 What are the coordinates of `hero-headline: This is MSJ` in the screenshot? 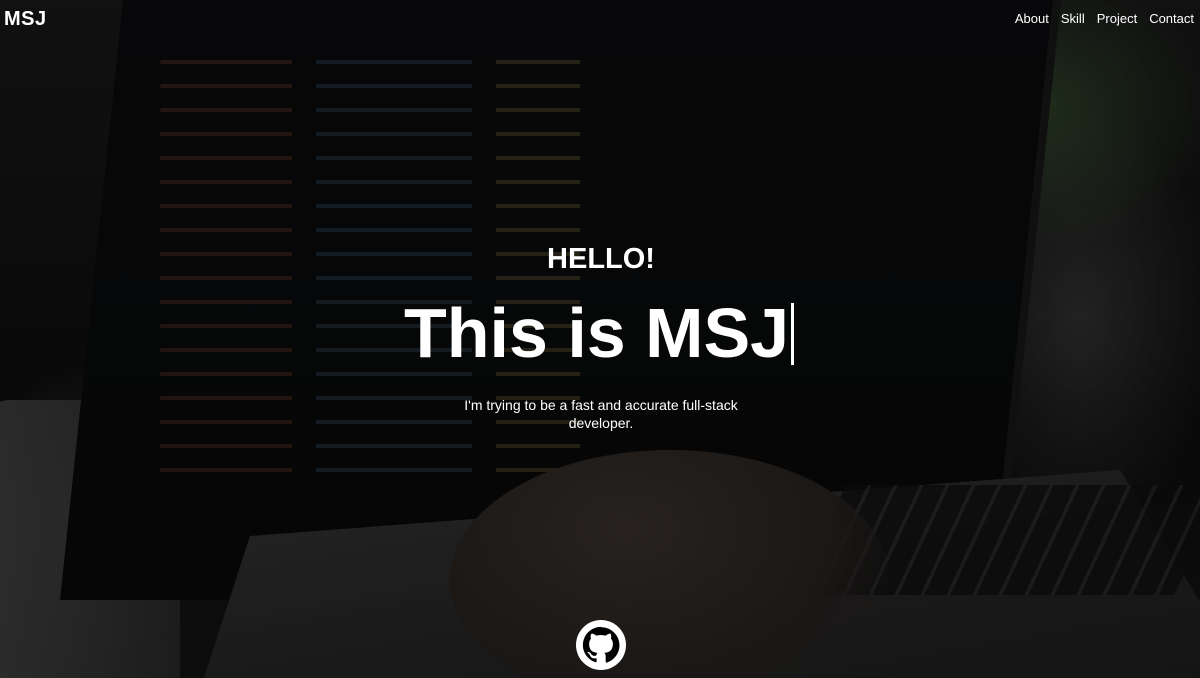 It's located at (597, 333).